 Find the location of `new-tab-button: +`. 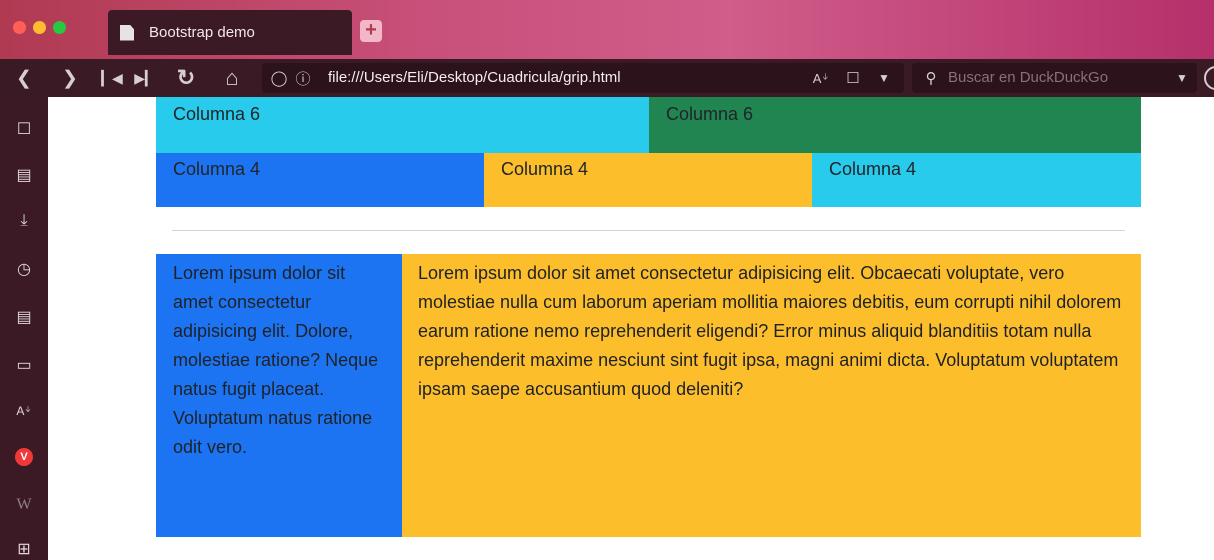

new-tab-button: + is located at coordinates (371, 31).